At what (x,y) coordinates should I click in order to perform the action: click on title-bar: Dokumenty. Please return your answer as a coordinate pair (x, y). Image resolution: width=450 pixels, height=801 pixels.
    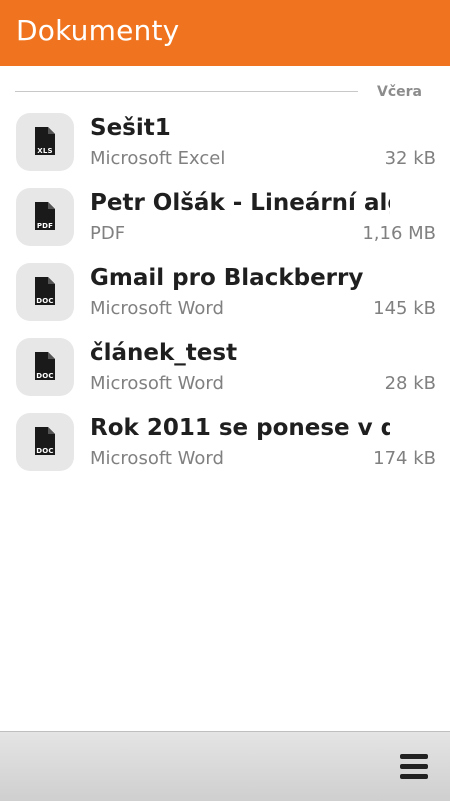
    Looking at the image, I should click on (225, 33).